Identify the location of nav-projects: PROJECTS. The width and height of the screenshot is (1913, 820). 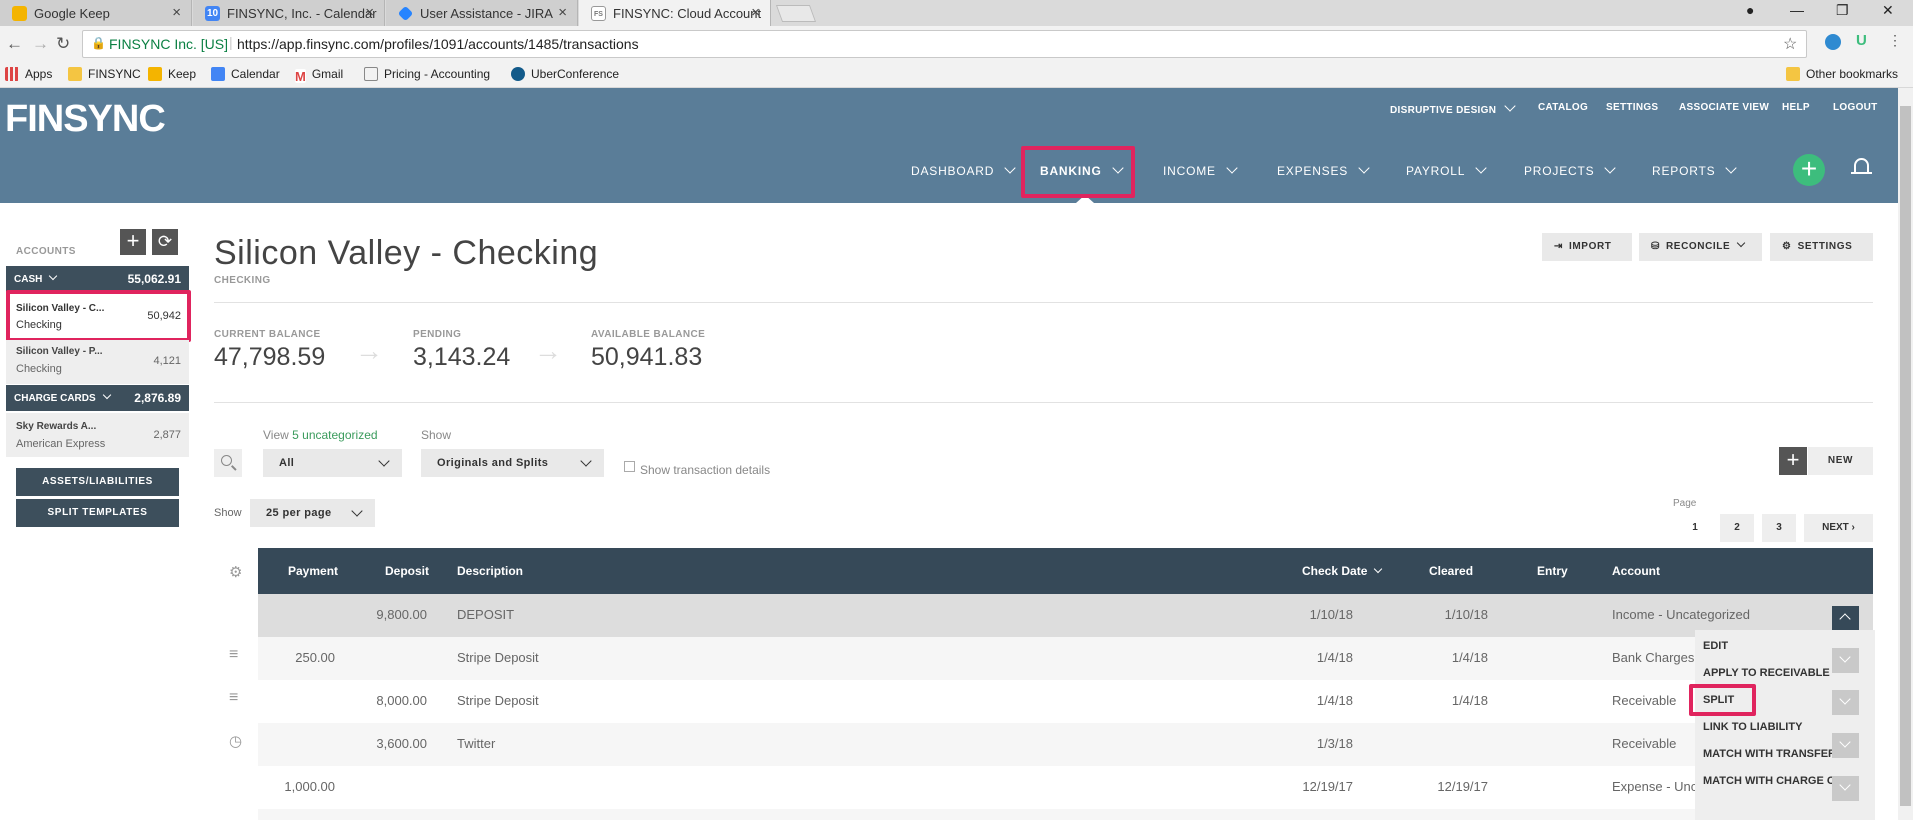
(1570, 170).